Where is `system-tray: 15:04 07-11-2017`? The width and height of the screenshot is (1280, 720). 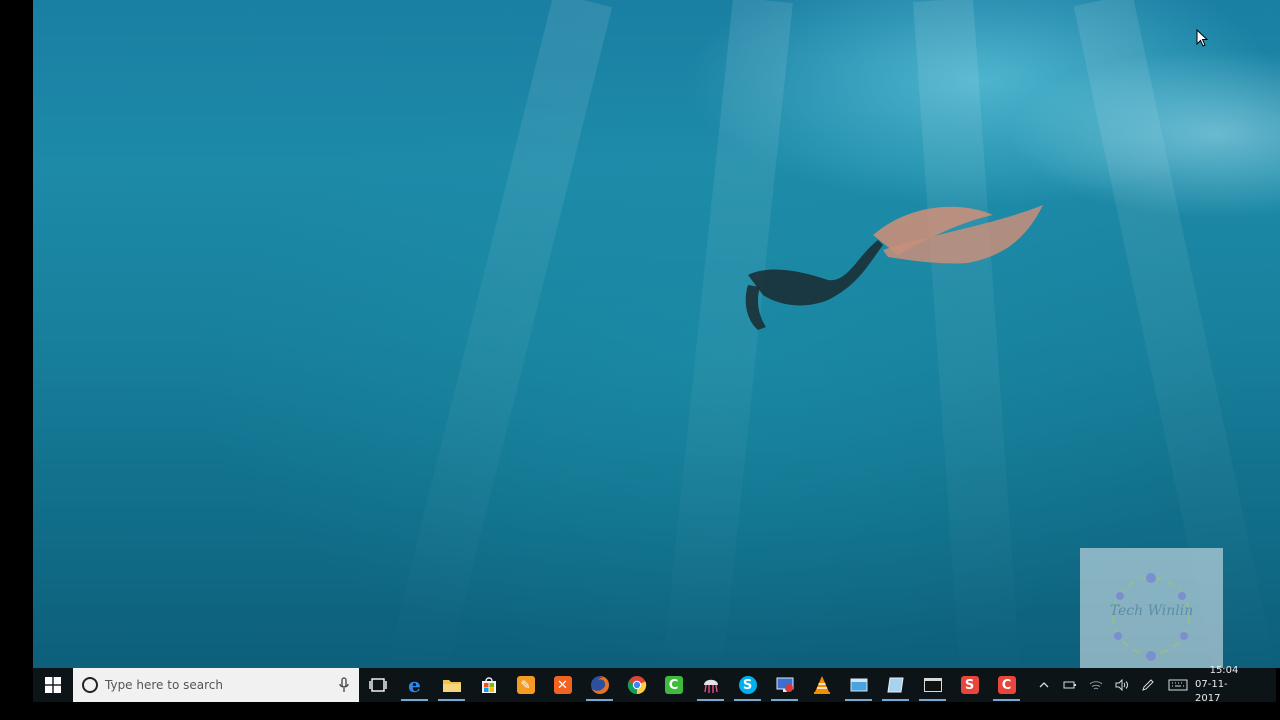 system-tray: 15:04 07-11-2017 is located at coordinates (1142, 684).